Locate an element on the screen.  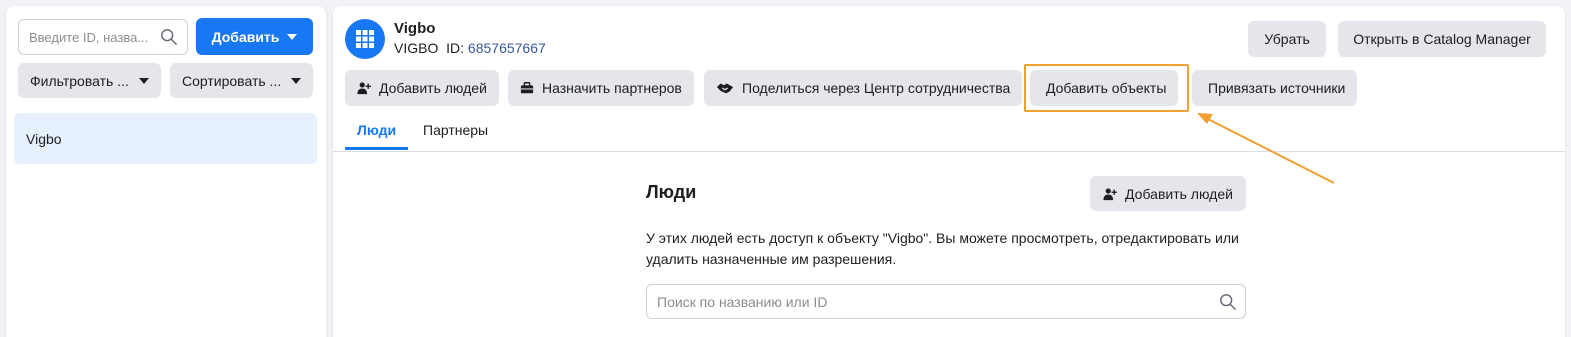
asset-title: Vigbo is located at coordinates (415, 28).